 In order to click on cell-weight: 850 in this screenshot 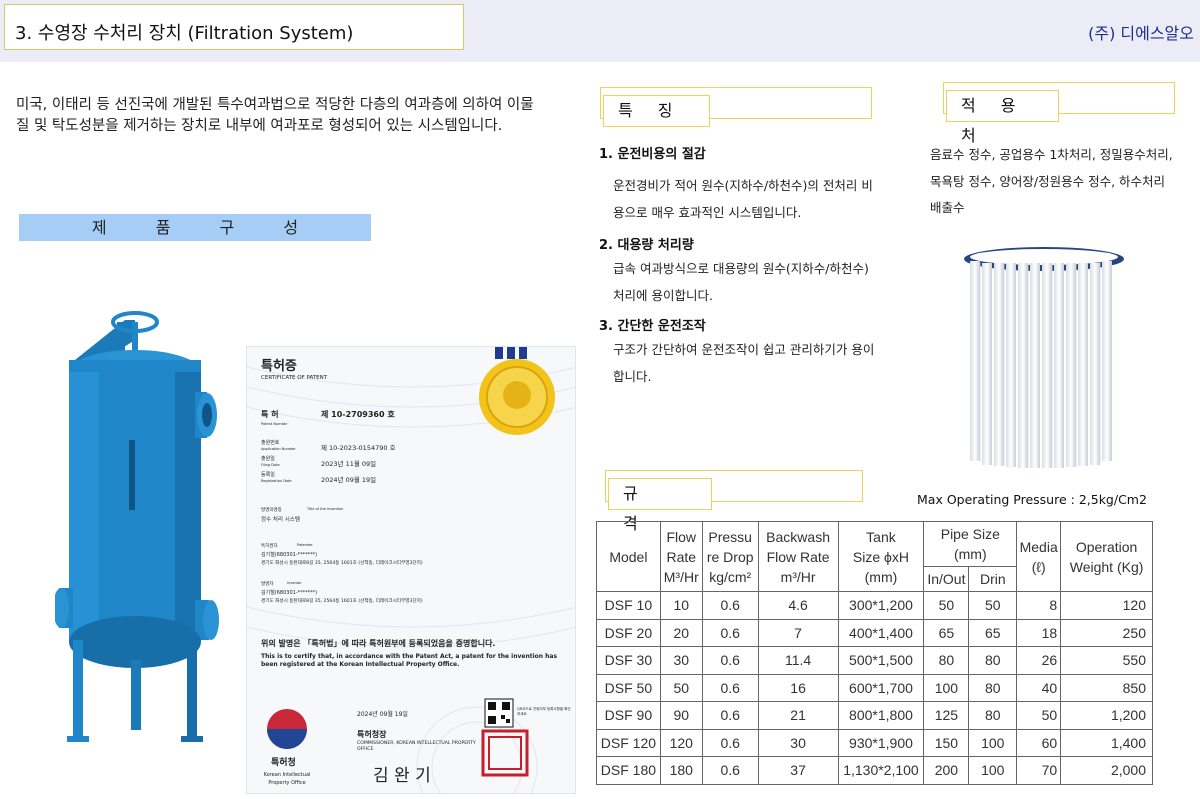, I will do `click(1106, 687)`.